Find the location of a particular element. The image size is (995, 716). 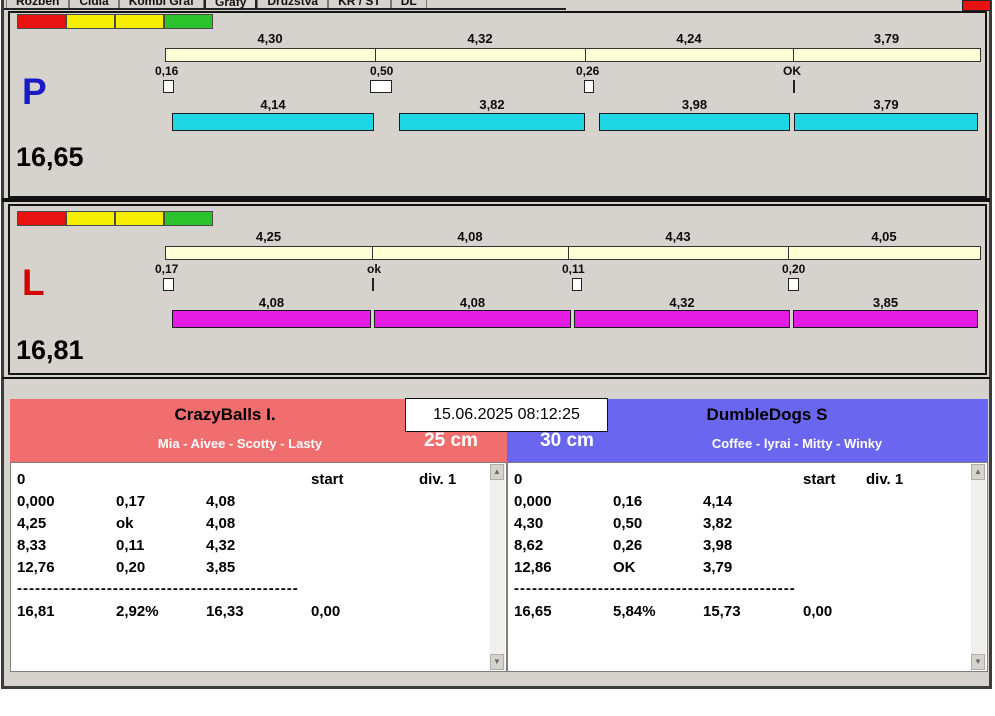

list-right-header-div: div. 1 is located at coordinates (885, 479).